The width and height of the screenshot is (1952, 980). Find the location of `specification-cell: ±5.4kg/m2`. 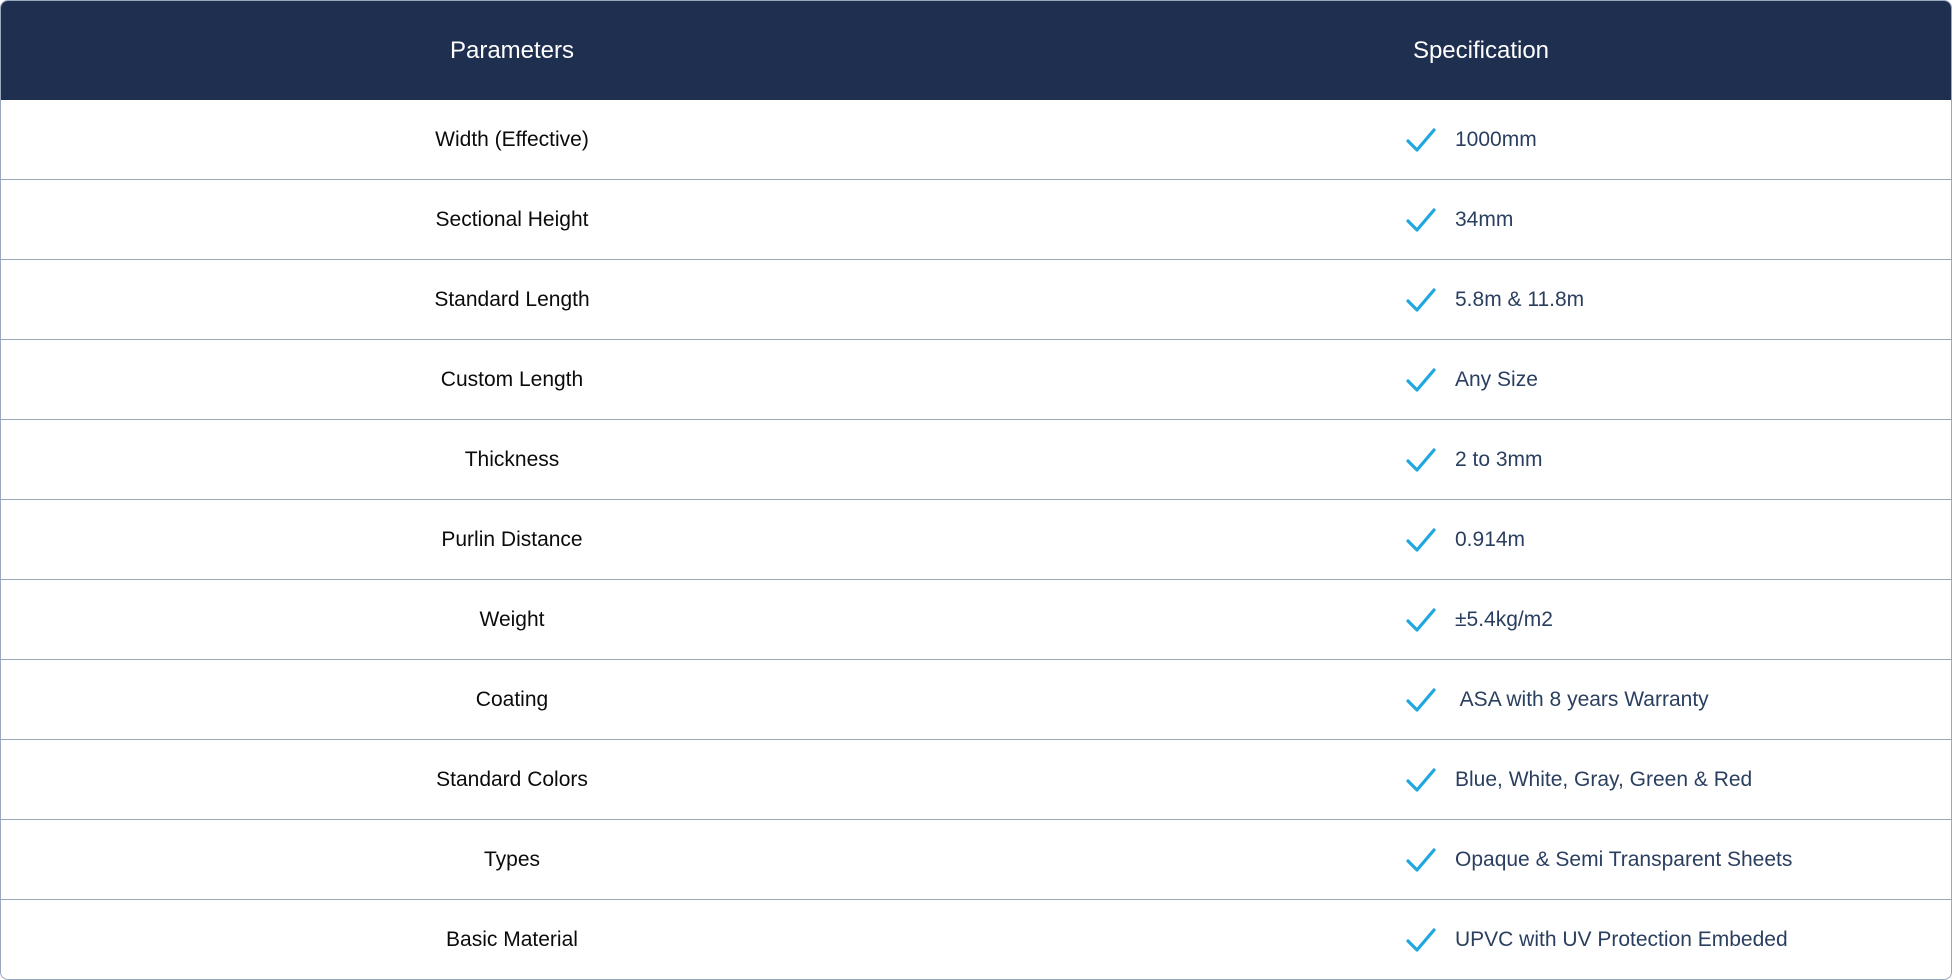

specification-cell: ±5.4kg/m2 is located at coordinates (1487, 620).